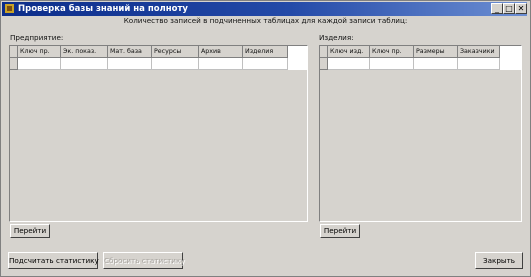  What do you see at coordinates (479, 52) in the screenshot?
I see `column-header: Заказчики` at bounding box center [479, 52].